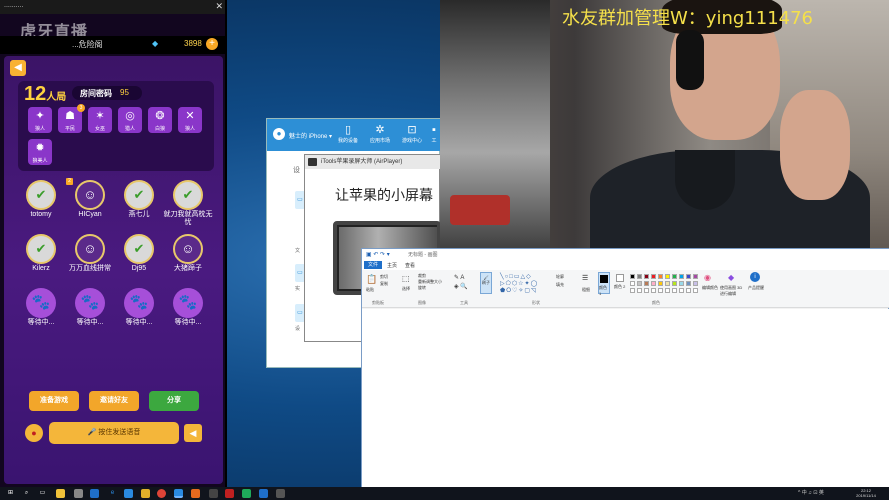  What do you see at coordinates (731, 277) in the screenshot?
I see `paint3d-icon: ◆` at bounding box center [731, 277].